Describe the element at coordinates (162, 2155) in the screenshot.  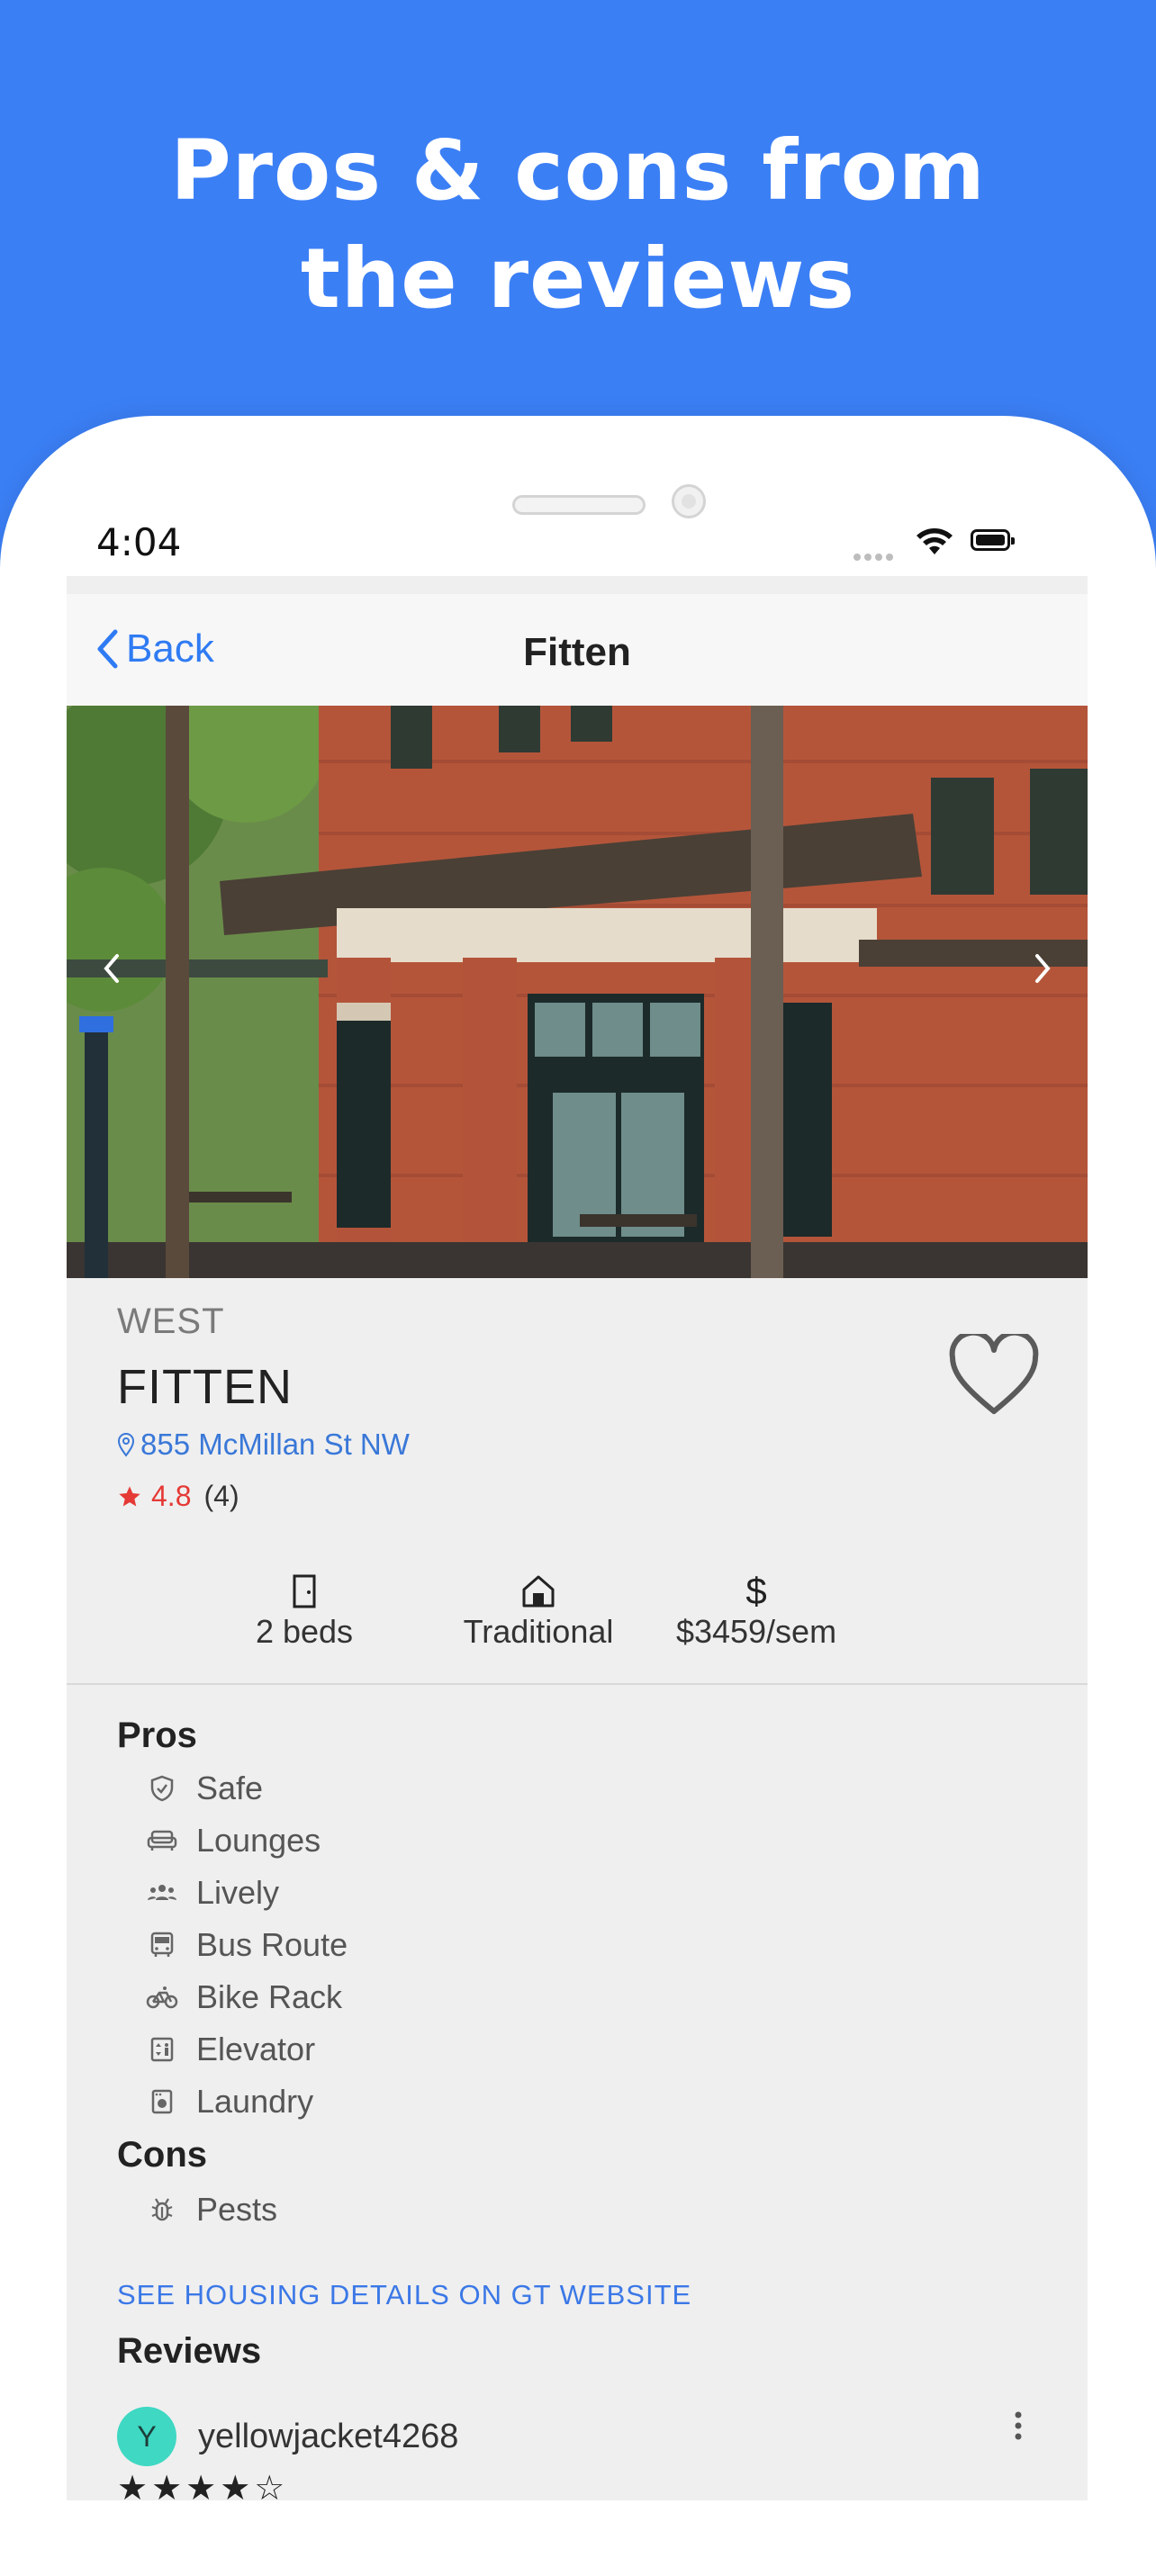
I see `cons-heading: Cons` at that location.